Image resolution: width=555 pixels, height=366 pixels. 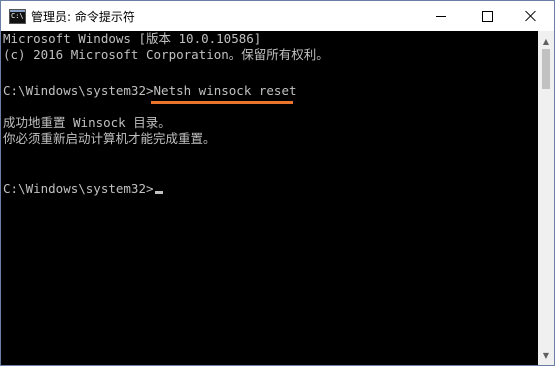 I want to click on console-prompt-line: C:\Windows\system32>, so click(x=83, y=189).